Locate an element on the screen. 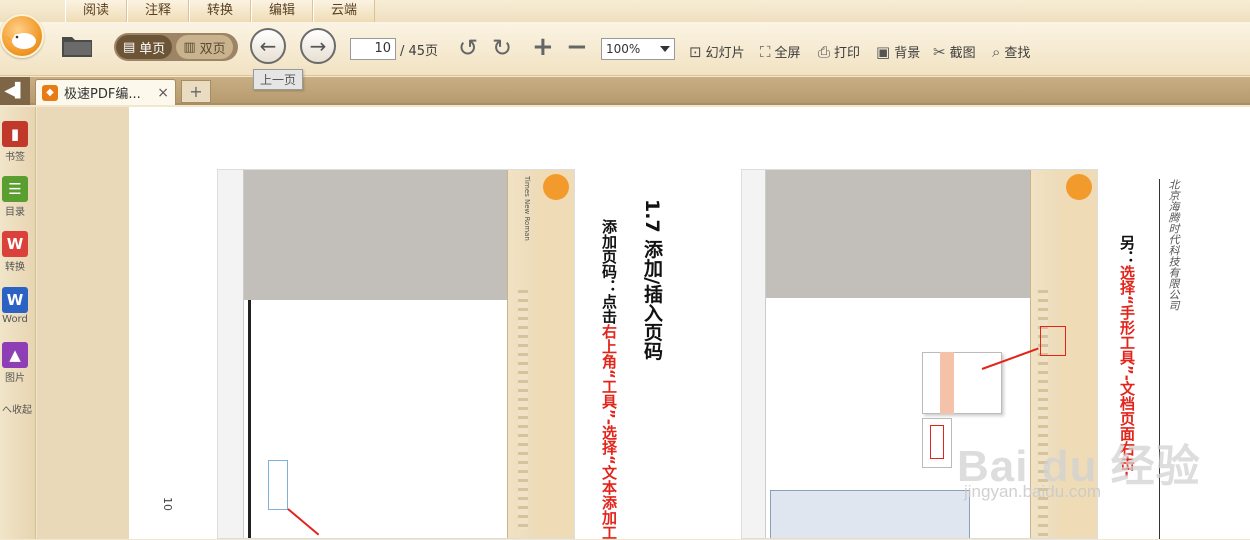 This screenshot has height=540, width=1250. app-logo is located at coordinates (22, 36).